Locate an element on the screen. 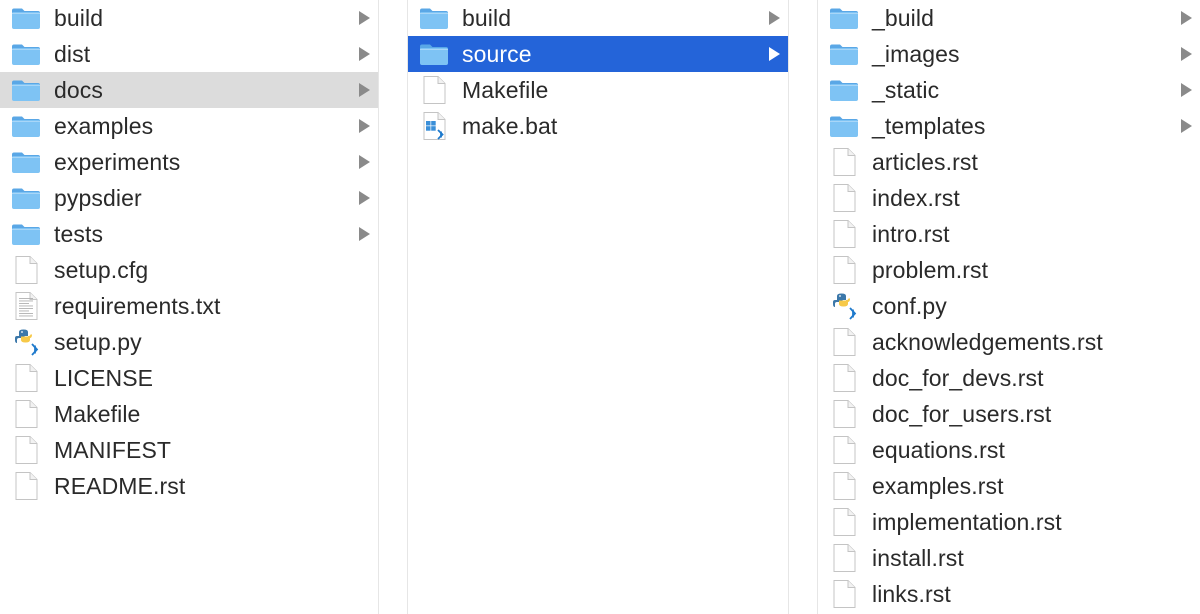 Image resolution: width=1200 pixels, height=614 pixels. file-row-install-rst: install.rst is located at coordinates (1009, 558).